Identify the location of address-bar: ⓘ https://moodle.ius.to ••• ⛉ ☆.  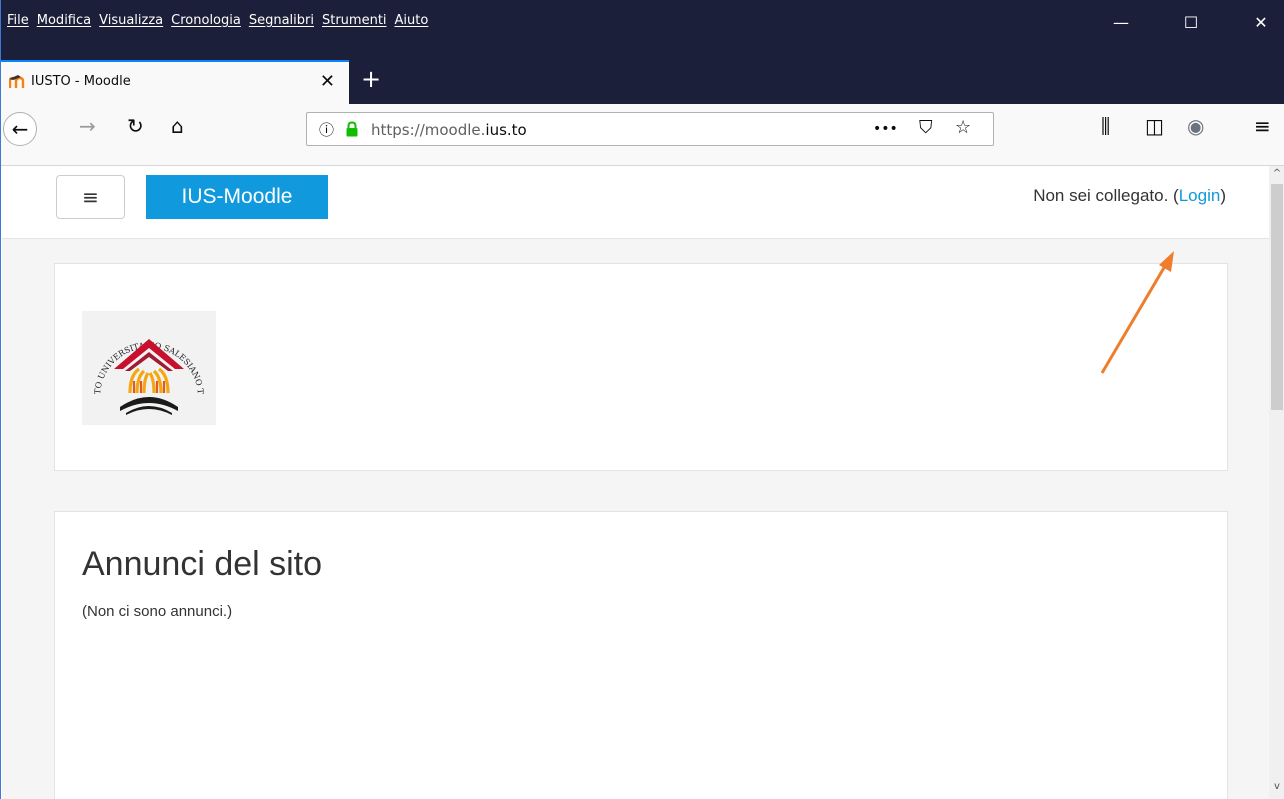
(650, 129).